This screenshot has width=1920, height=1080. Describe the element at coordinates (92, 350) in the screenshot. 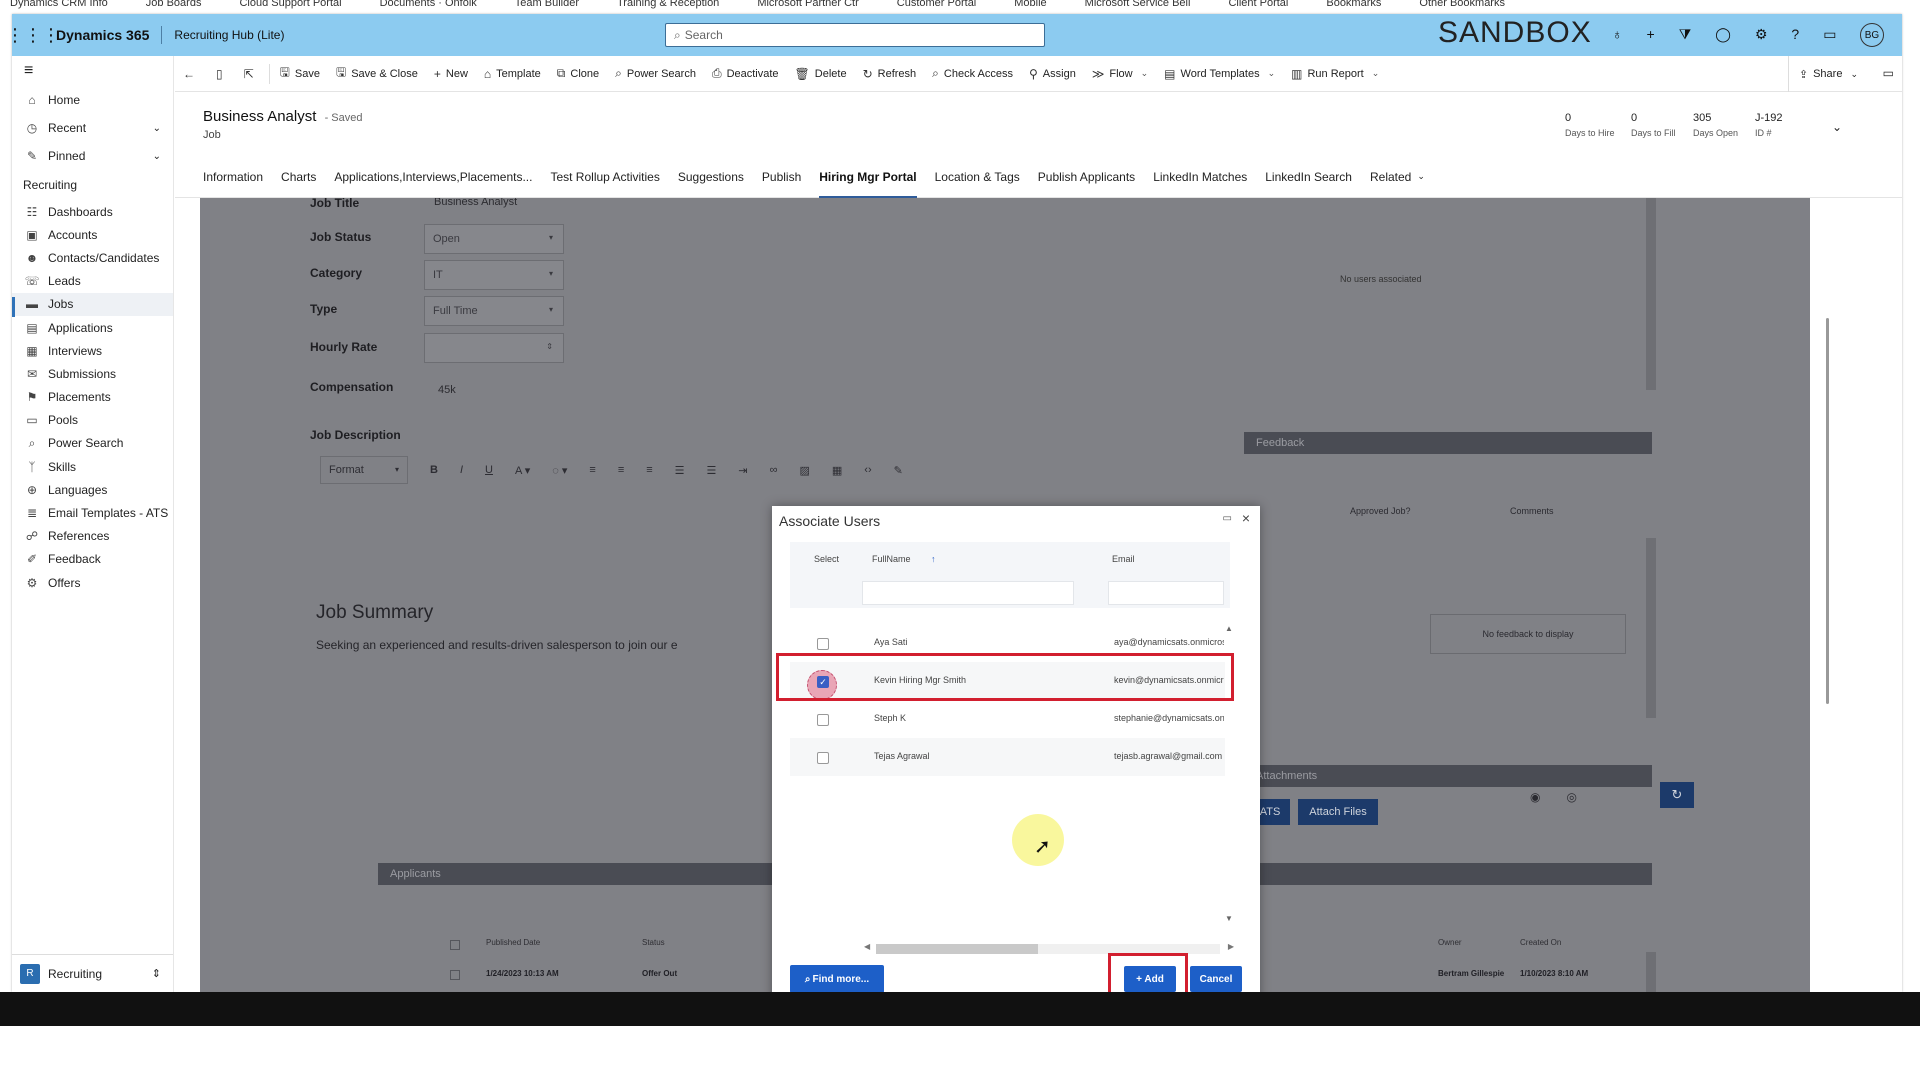

I see `sidebar-item-interviews: ▦ Interviews` at that location.